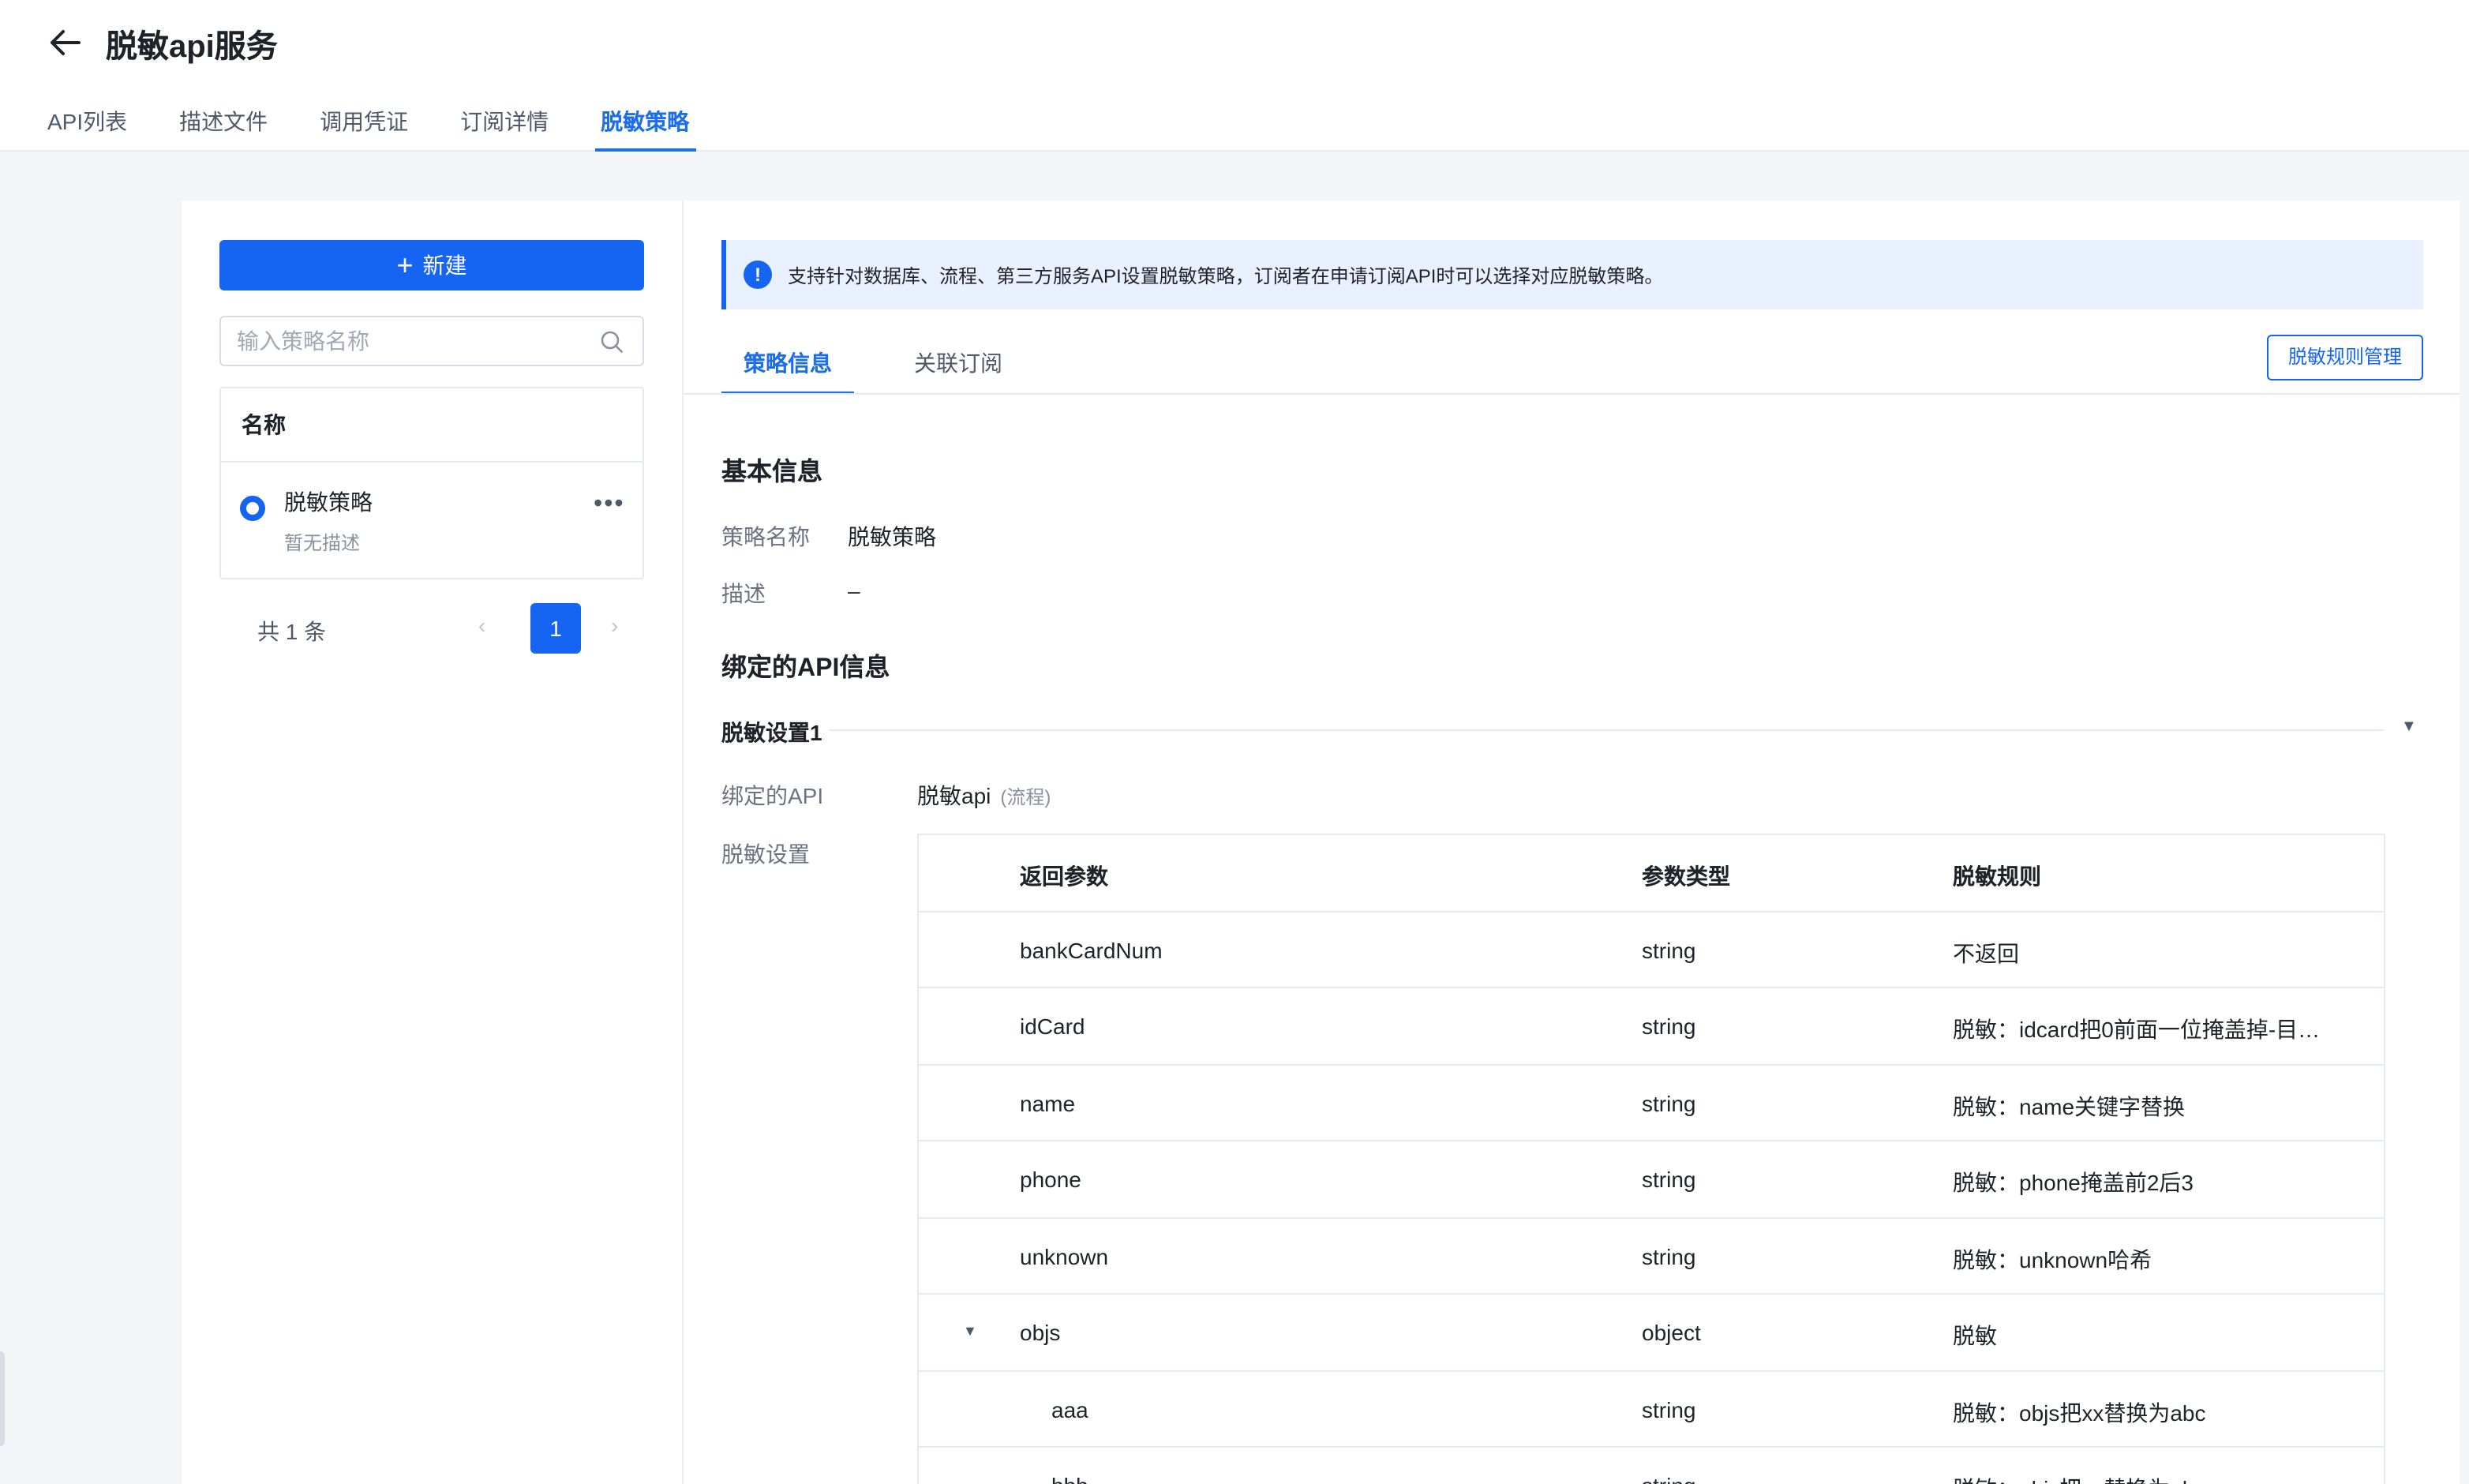 Image resolution: width=2469 pixels, height=1484 pixels. Describe the element at coordinates (1572, 365) in the screenshot. I see `detail-sub-tabs: 策略信息 关联订阅` at that location.